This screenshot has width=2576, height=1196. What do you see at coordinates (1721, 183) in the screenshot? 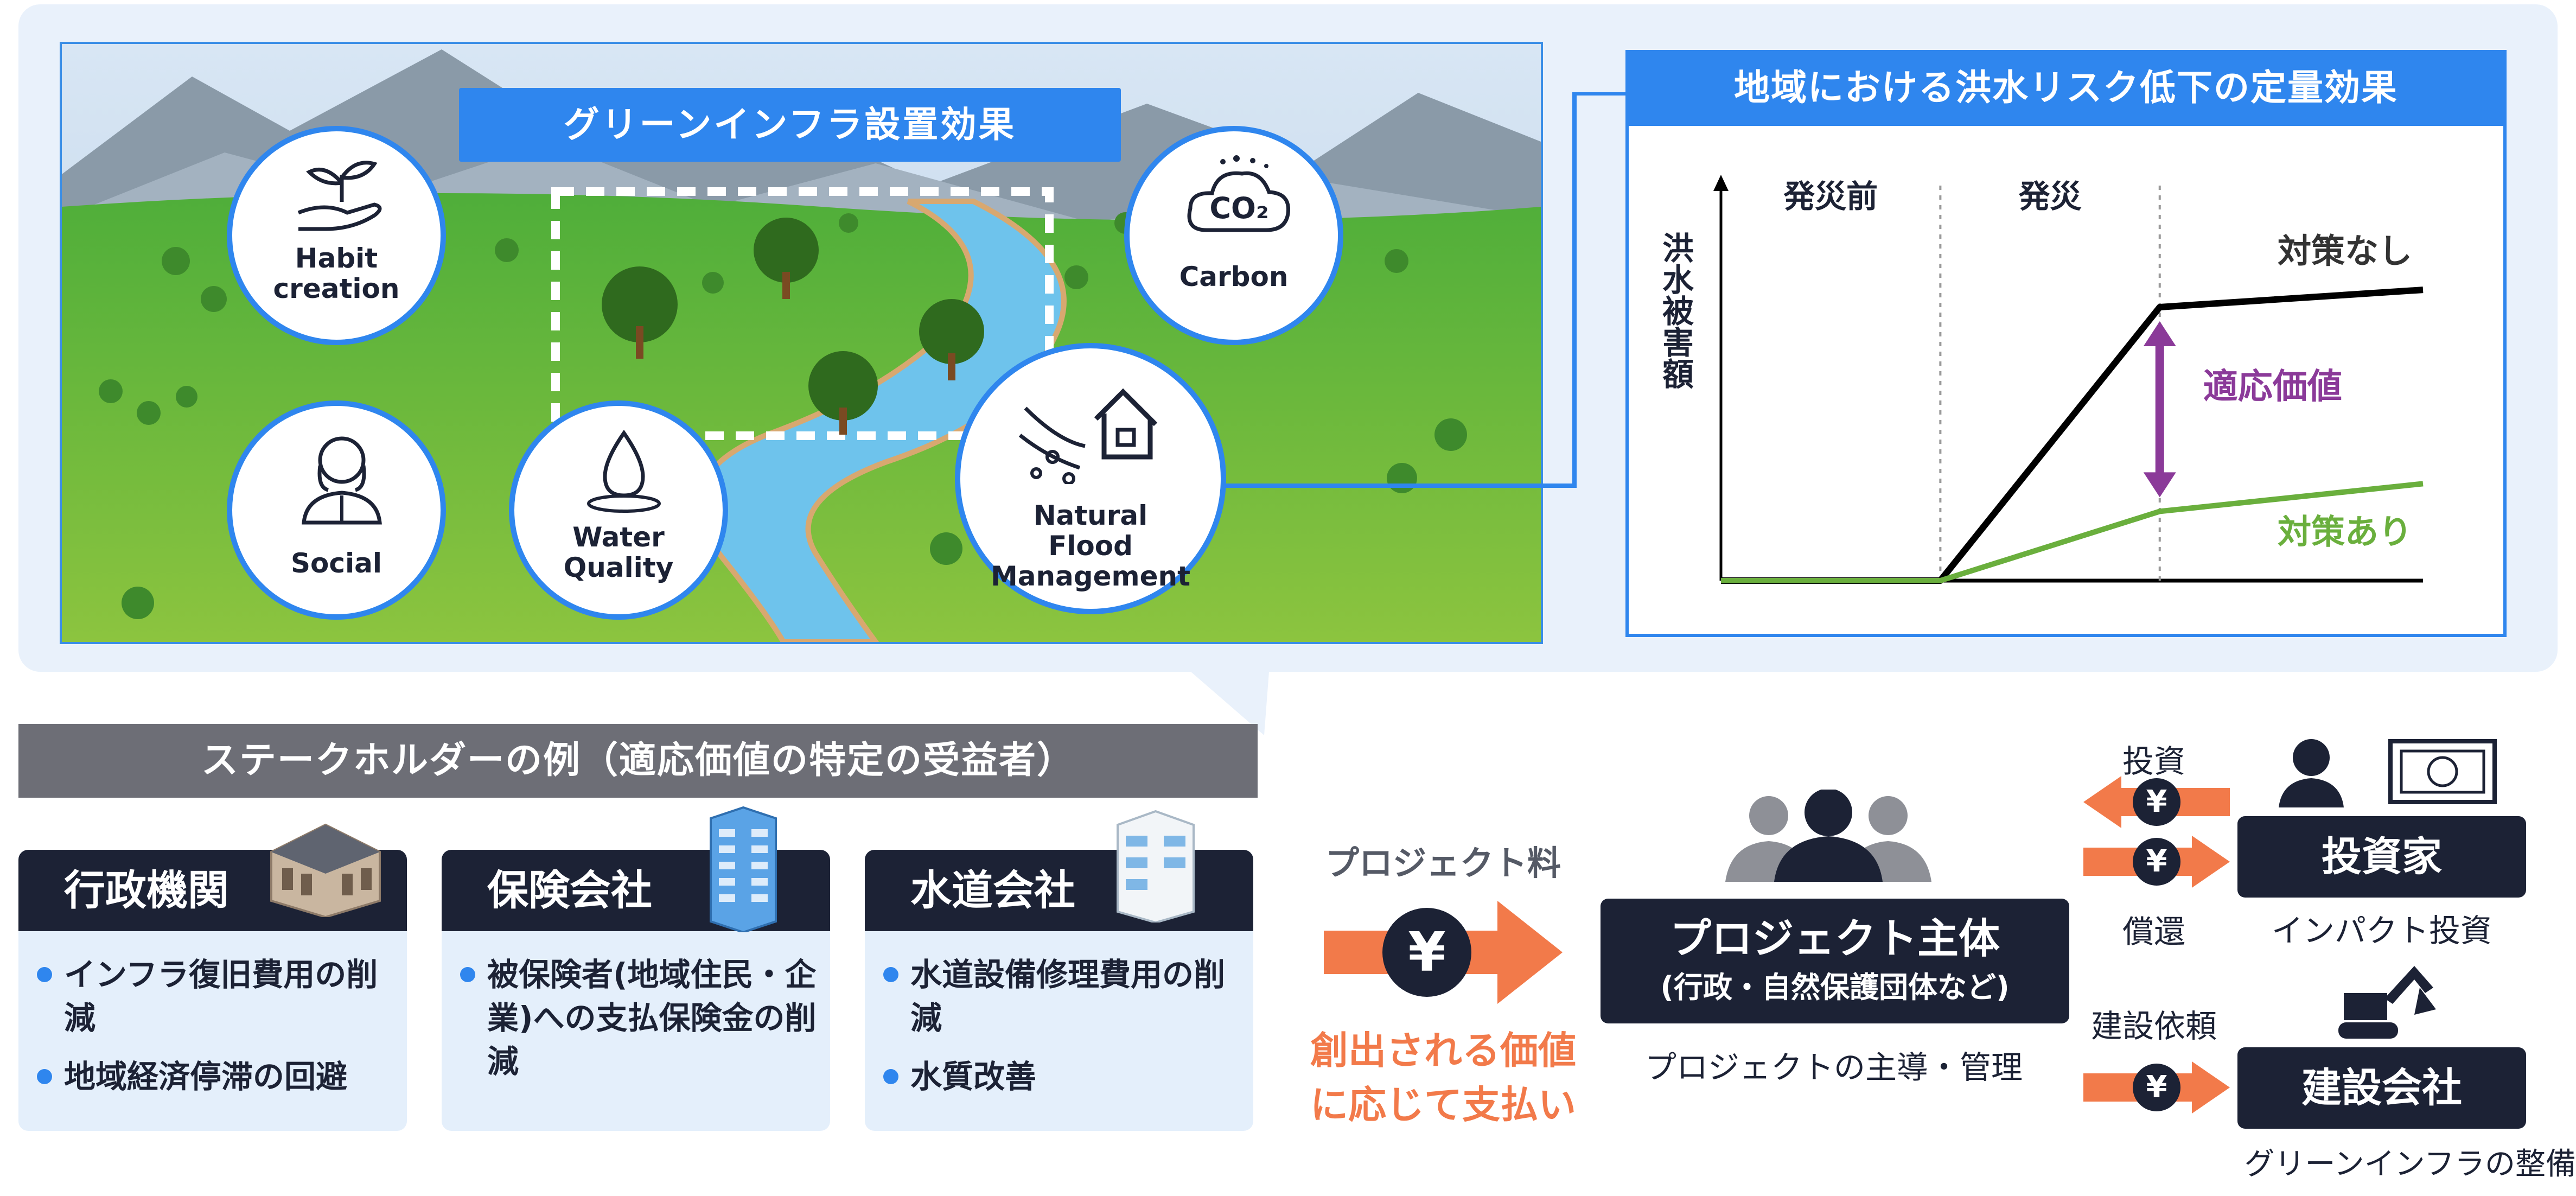
I see `y-axis-arrowhead` at bounding box center [1721, 183].